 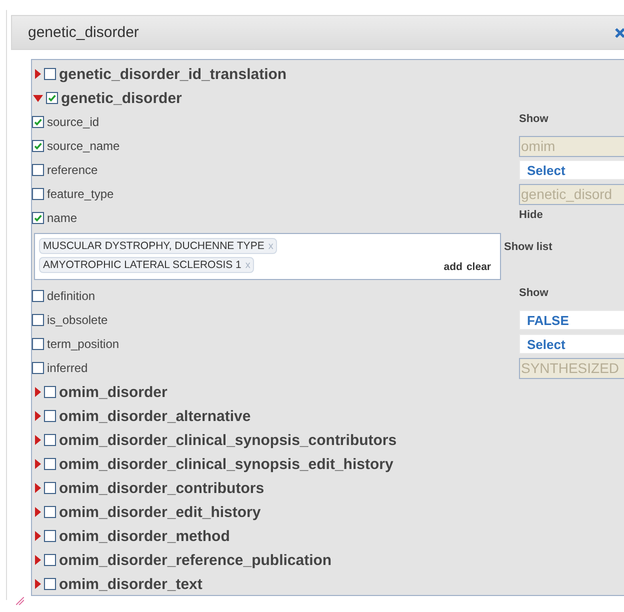 What do you see at coordinates (160, 512) in the screenshot?
I see `table-name: omim_disorder_edit_history` at bounding box center [160, 512].